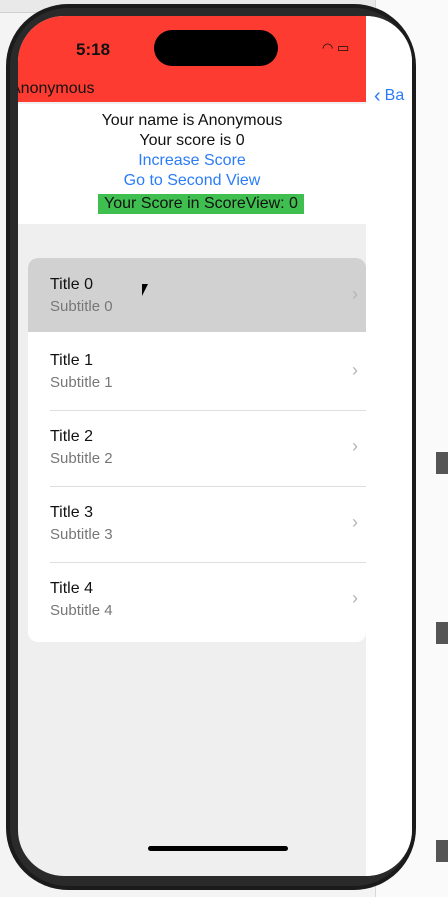  I want to click on next-view-peek, so click(389, 446).